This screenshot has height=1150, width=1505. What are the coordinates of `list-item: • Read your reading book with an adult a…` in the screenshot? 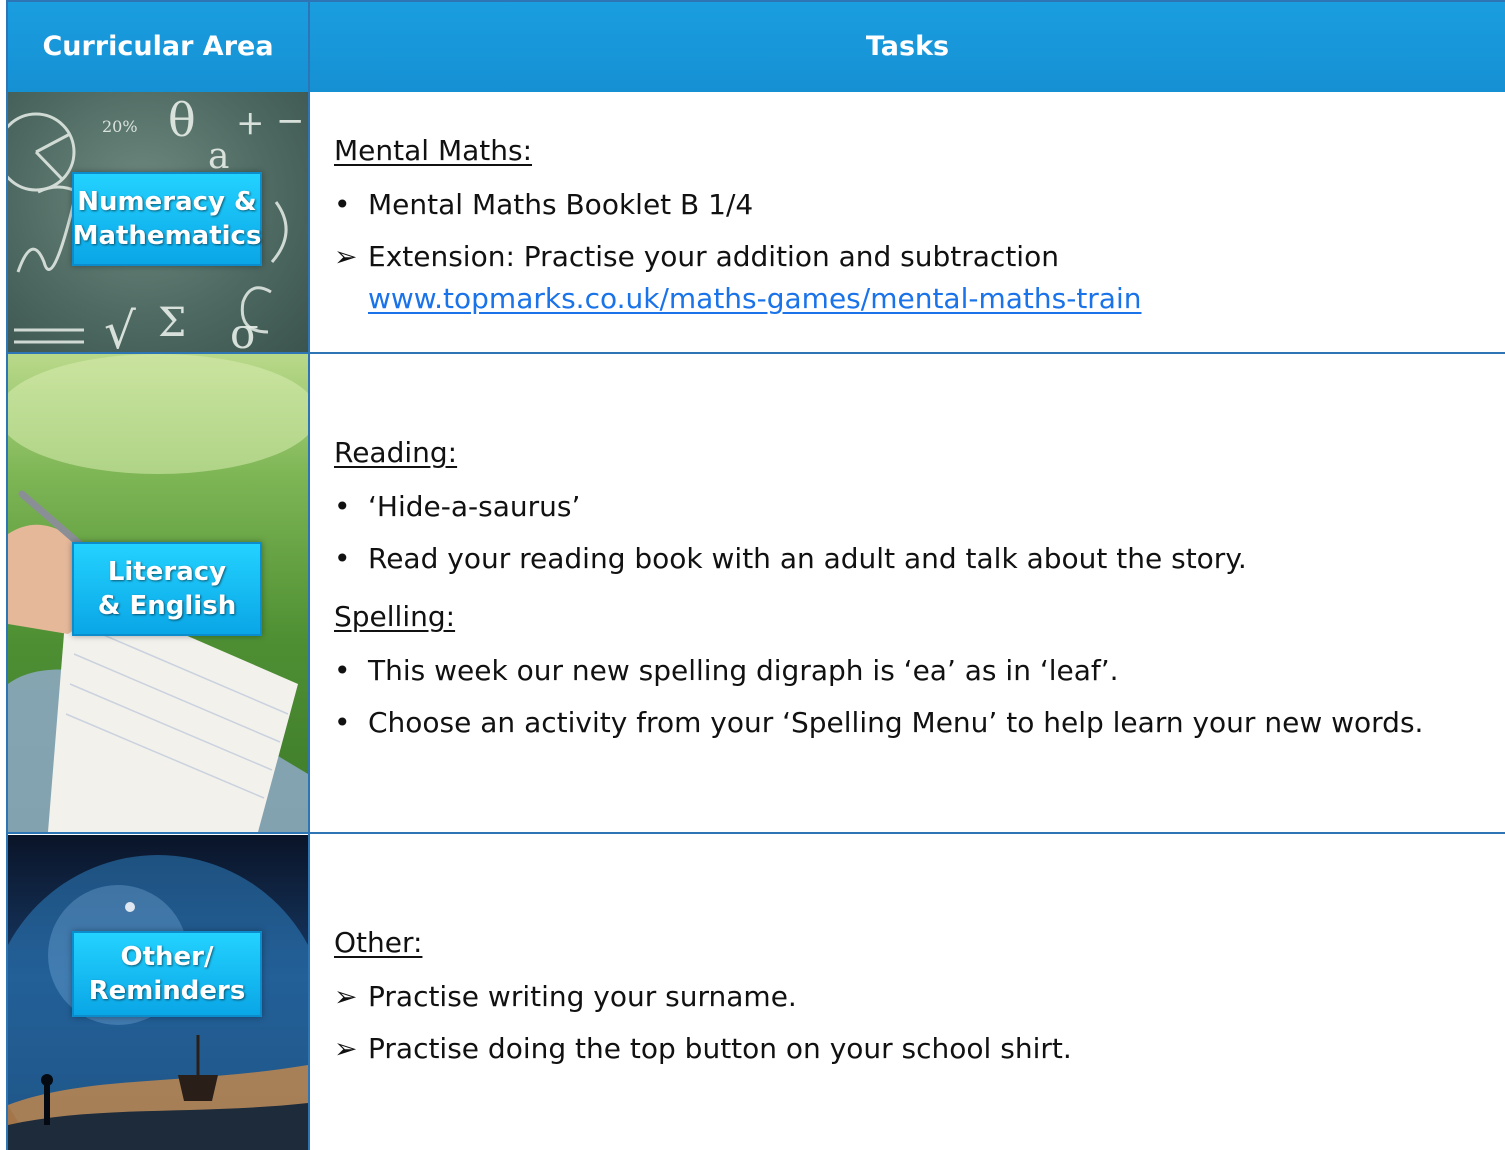 It's located at (914, 559).